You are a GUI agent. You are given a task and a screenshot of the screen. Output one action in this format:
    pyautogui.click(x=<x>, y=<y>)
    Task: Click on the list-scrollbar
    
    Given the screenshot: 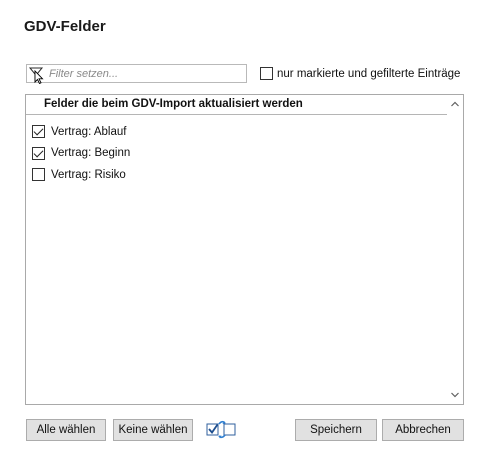 What is the action you would take?
    pyautogui.click(x=455, y=249)
    